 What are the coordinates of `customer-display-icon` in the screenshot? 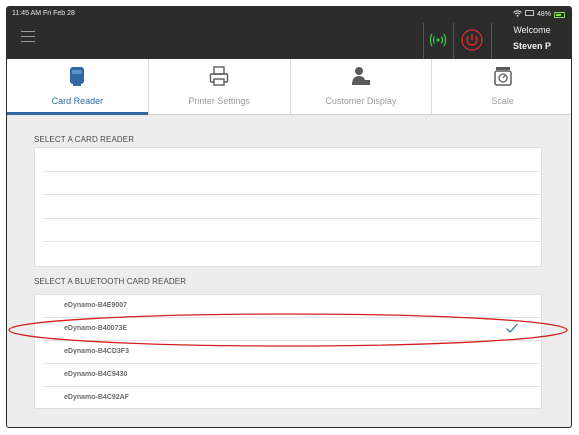 It's located at (360, 76).